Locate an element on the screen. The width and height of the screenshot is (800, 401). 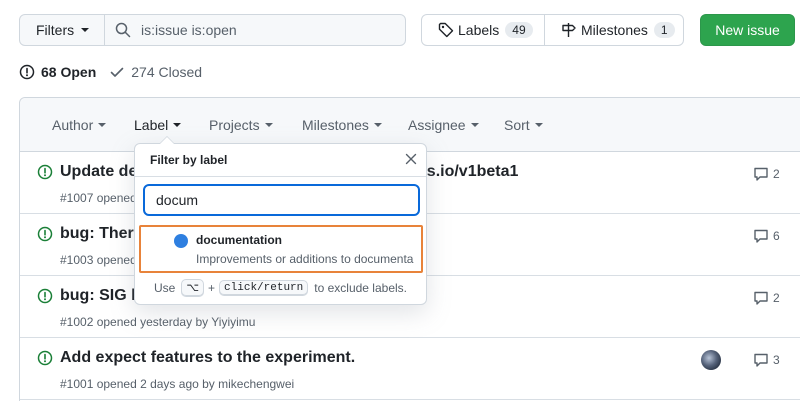
new-issue-label: New issue is located at coordinates (747, 30).